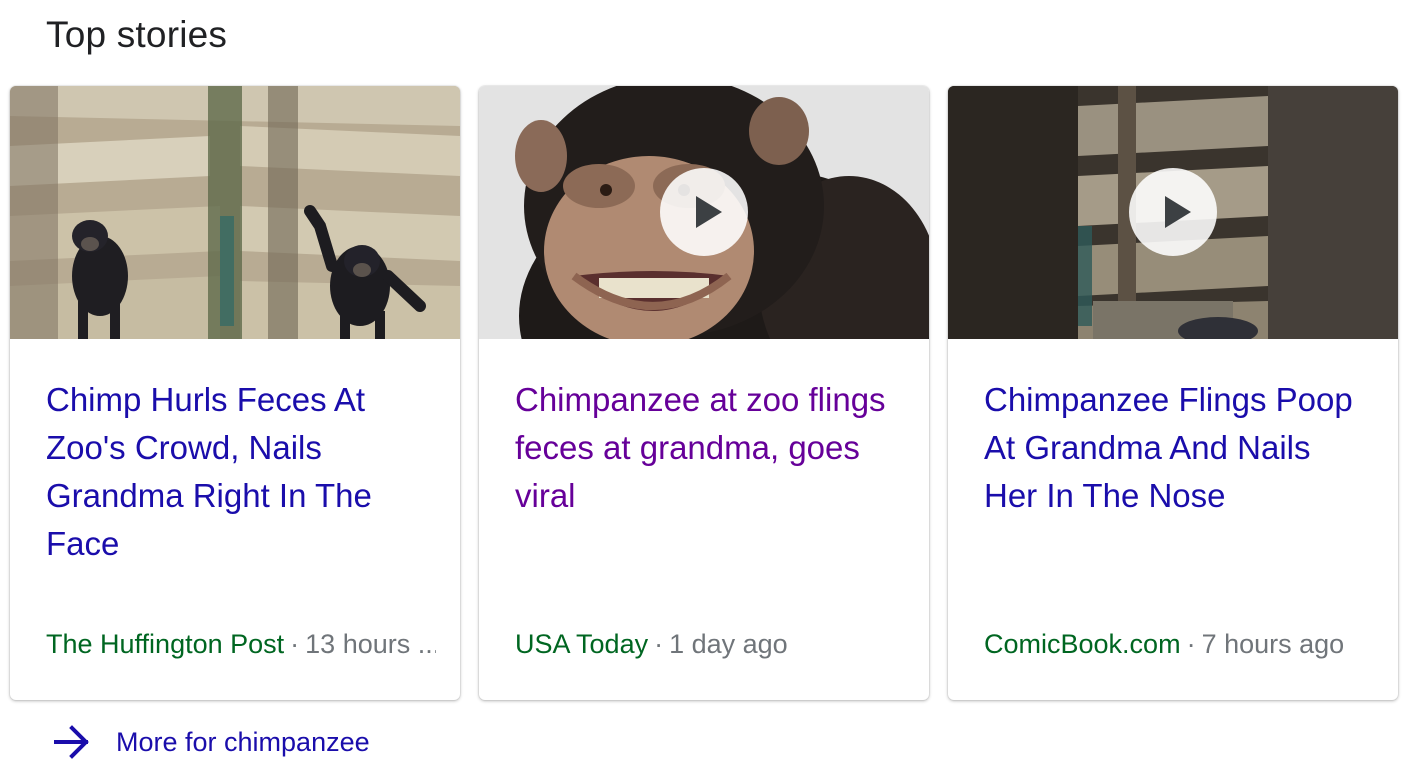 The height and width of the screenshot is (776, 1422). I want to click on more-stories-link: More for chimpanzee, so click(211, 742).